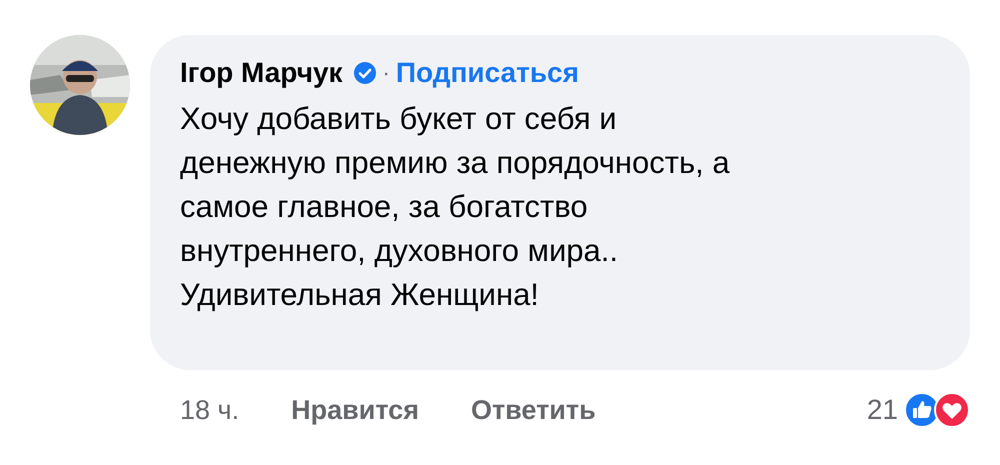  What do you see at coordinates (210, 410) in the screenshot?
I see `timestamp: 18 ч.` at bounding box center [210, 410].